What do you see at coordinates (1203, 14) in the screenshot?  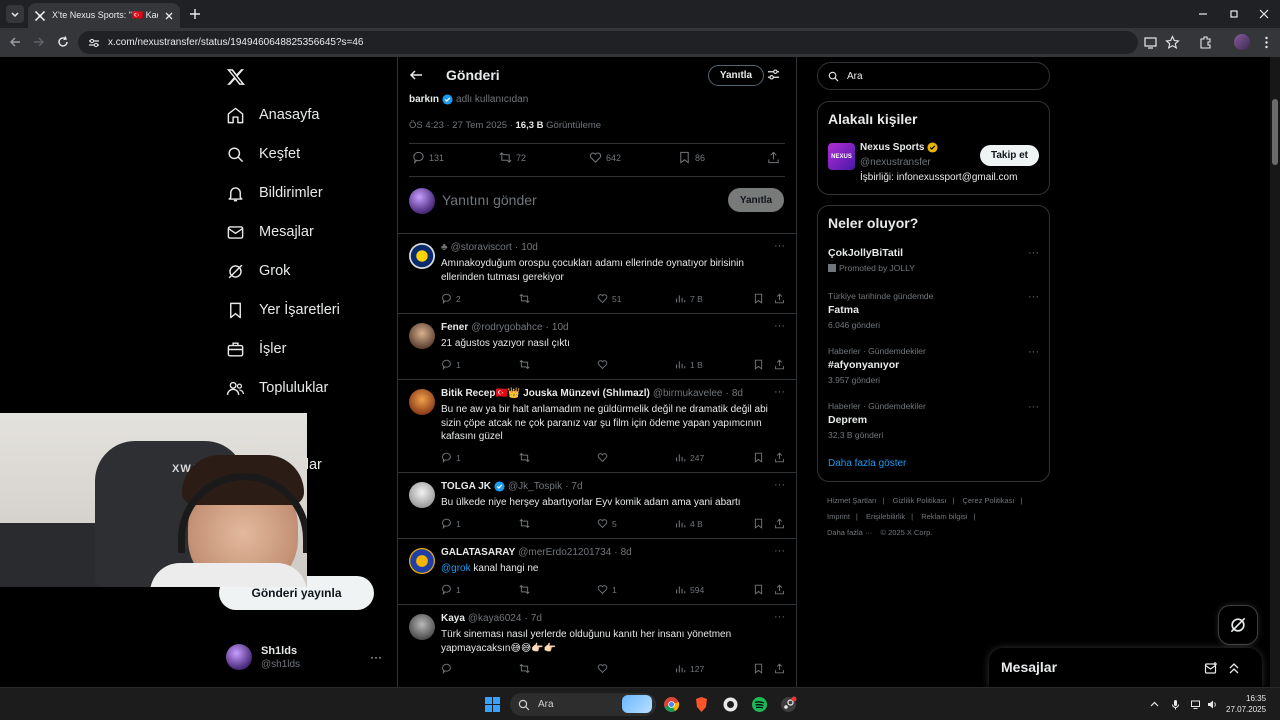 I see `minimize-icon` at bounding box center [1203, 14].